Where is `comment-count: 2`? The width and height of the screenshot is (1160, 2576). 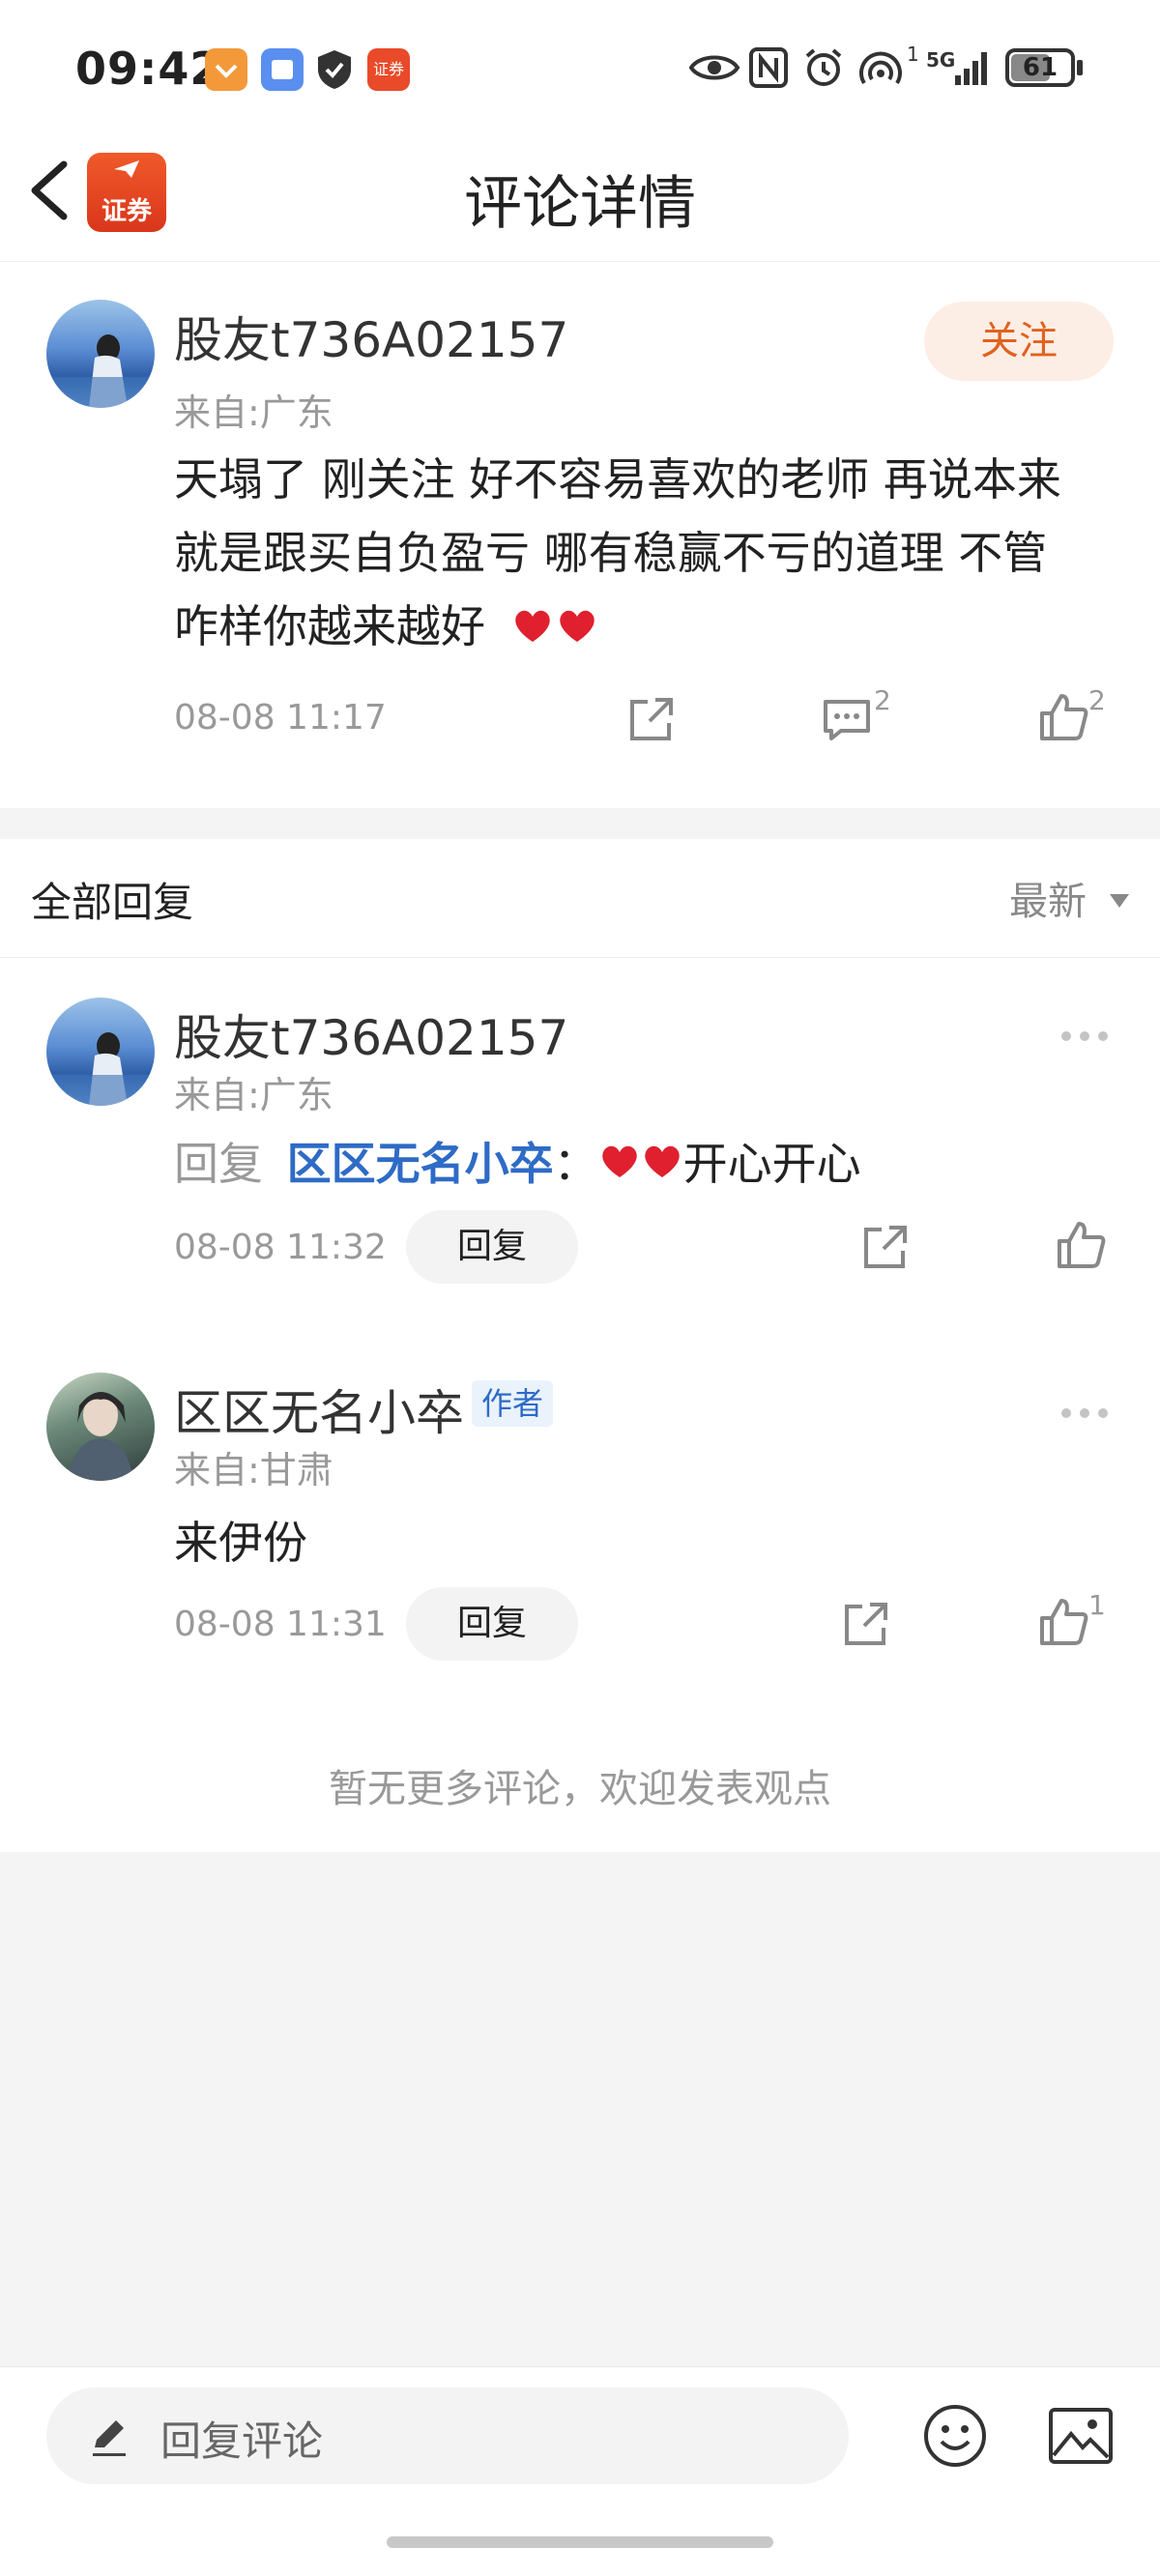 comment-count: 2 is located at coordinates (883, 700).